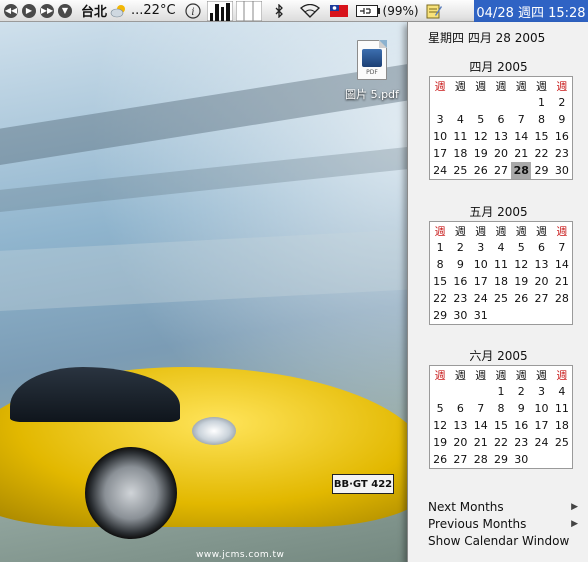  What do you see at coordinates (561, 153) in the screenshot?
I see `day-cell: 23` at bounding box center [561, 153].